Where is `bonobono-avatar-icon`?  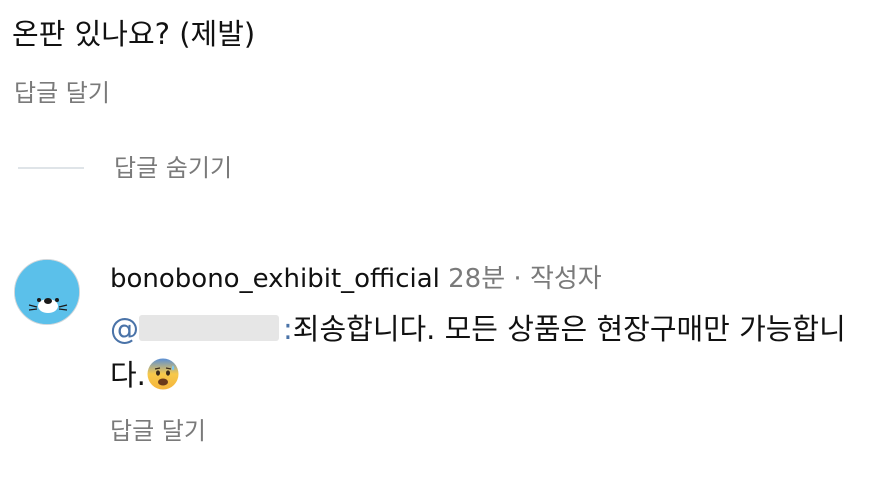
bonobono-avatar-icon is located at coordinates (47, 292).